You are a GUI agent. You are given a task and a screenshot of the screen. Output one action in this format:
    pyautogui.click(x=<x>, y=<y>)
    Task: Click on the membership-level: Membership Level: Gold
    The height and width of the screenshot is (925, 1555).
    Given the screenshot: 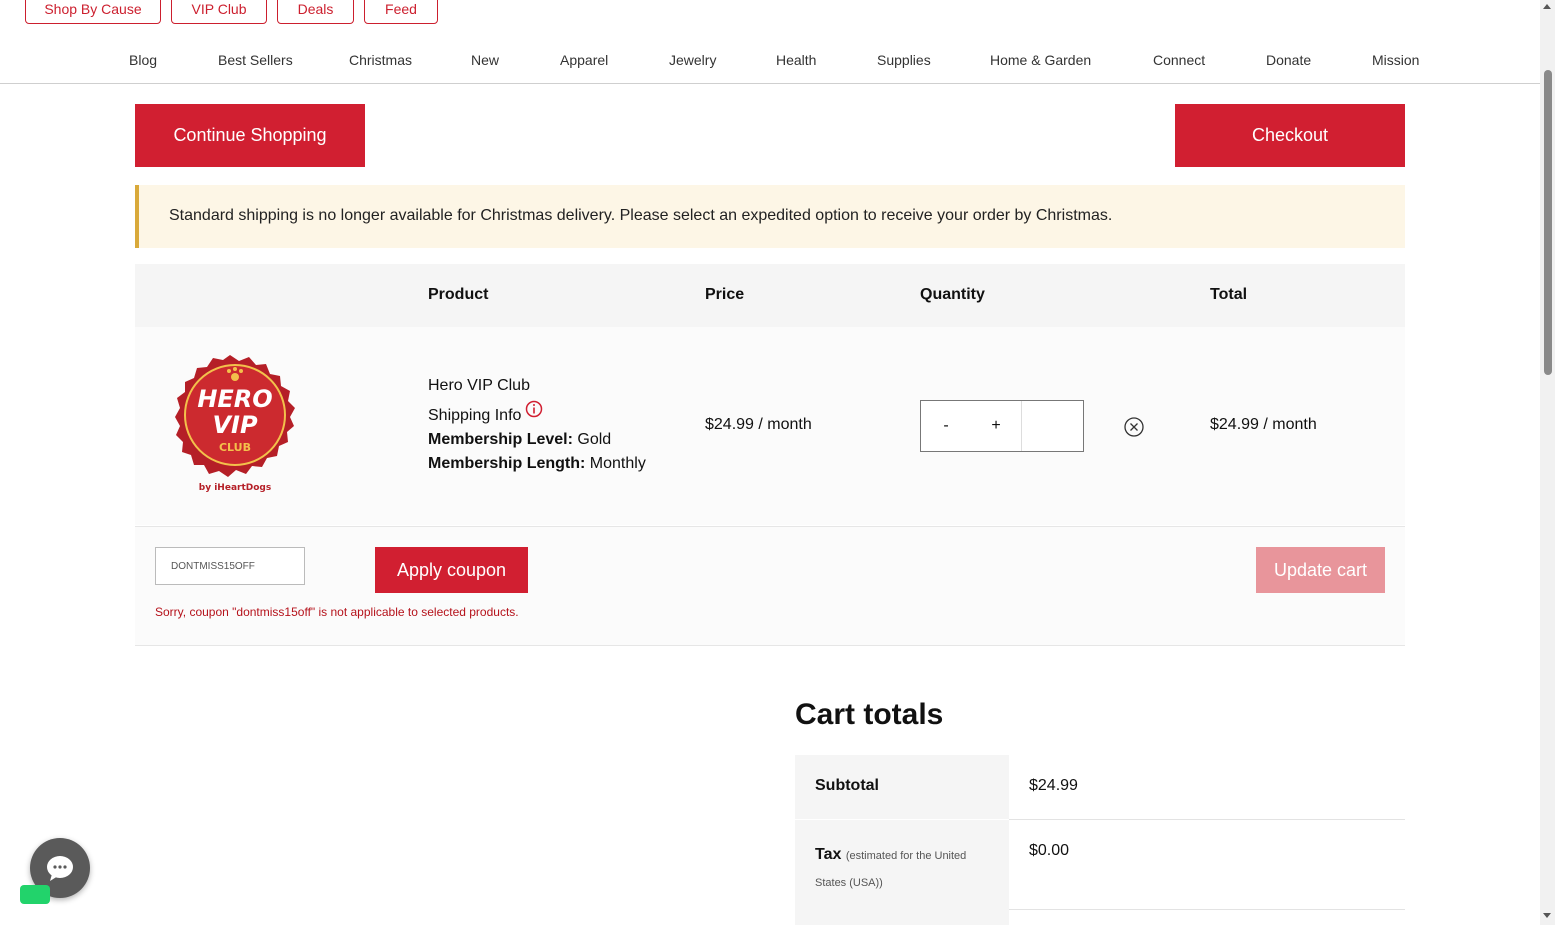 What is the action you would take?
    pyautogui.click(x=519, y=440)
    